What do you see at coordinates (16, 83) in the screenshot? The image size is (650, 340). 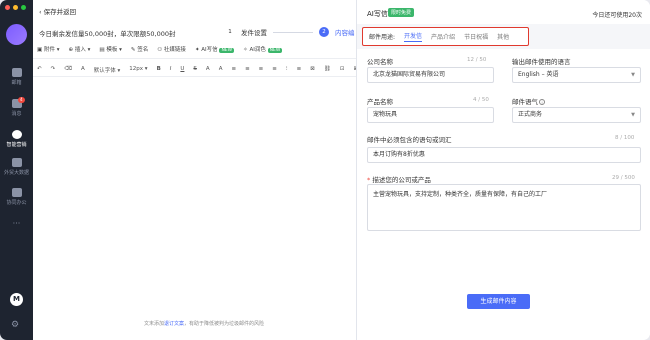 I see `sidebar-item-label: 邮箱` at bounding box center [16, 83].